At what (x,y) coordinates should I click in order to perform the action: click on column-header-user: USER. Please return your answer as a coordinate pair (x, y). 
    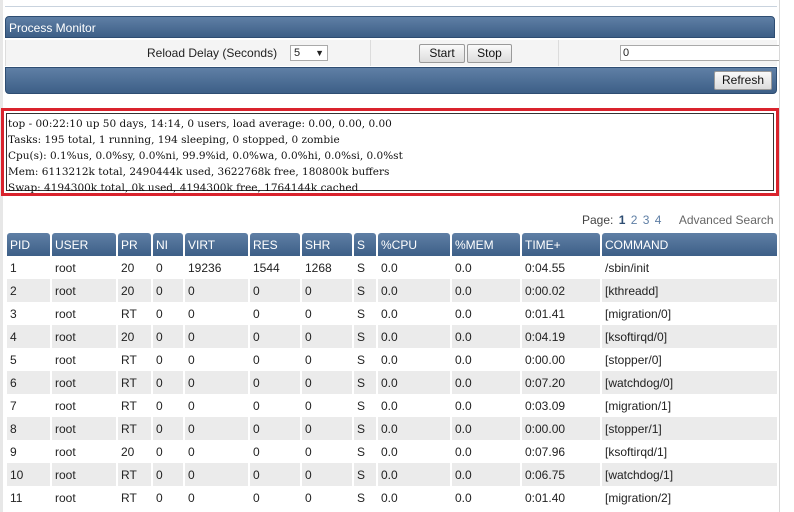
    Looking at the image, I should click on (84, 244).